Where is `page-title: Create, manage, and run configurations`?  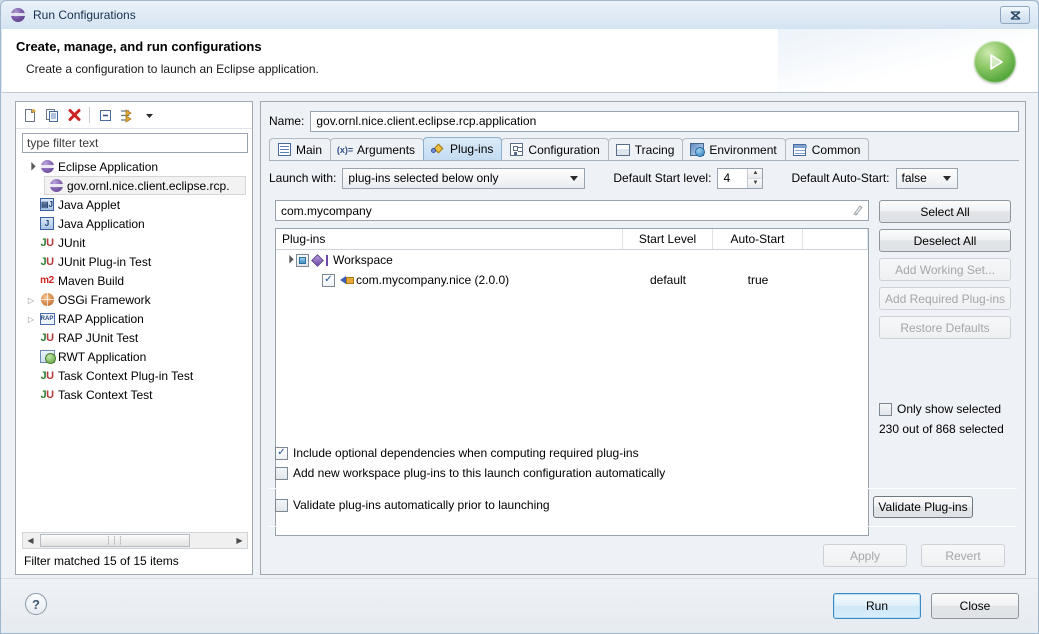
page-title: Create, manage, and run configurations is located at coordinates (139, 46).